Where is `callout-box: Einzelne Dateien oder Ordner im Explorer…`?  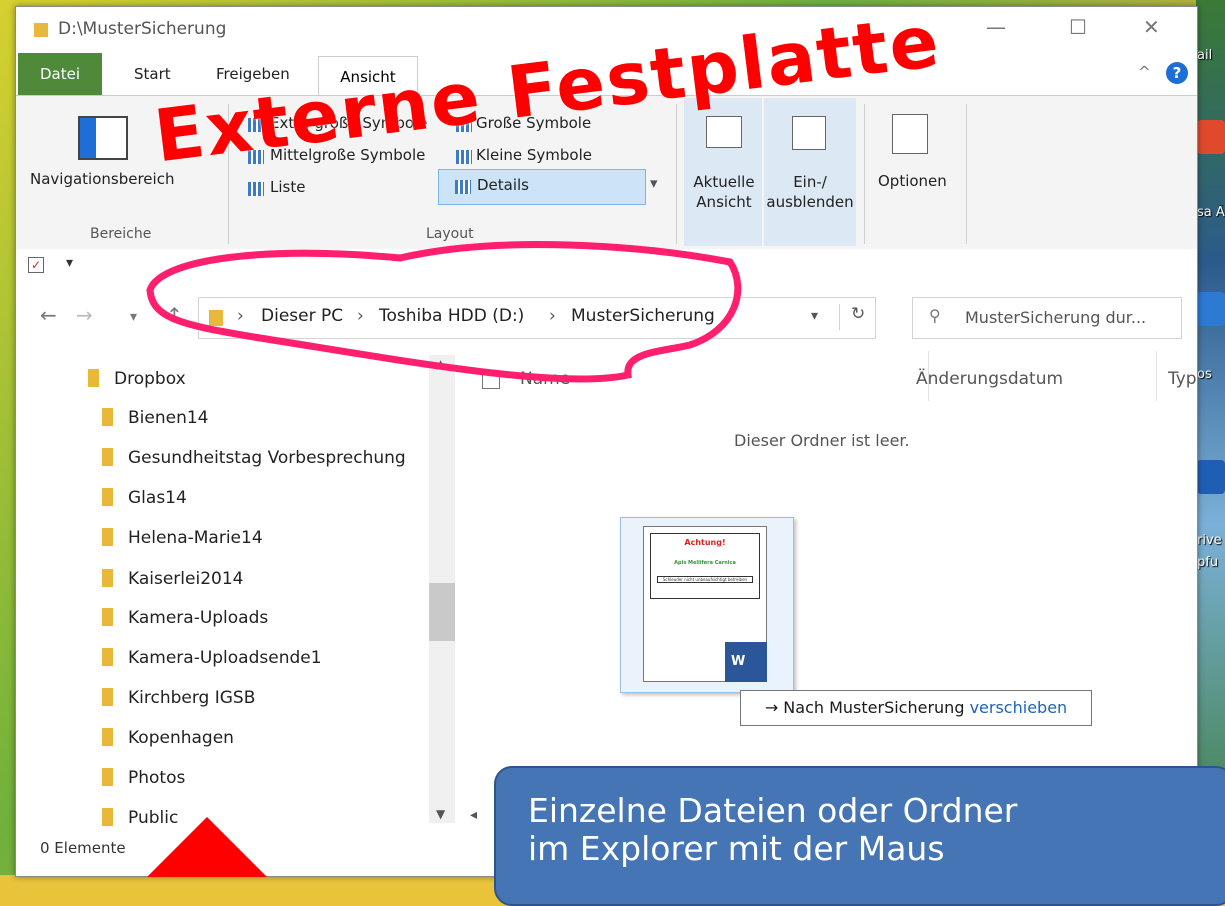
callout-box: Einzelne Dateien oder Ordner im Explorer… is located at coordinates (859, 836).